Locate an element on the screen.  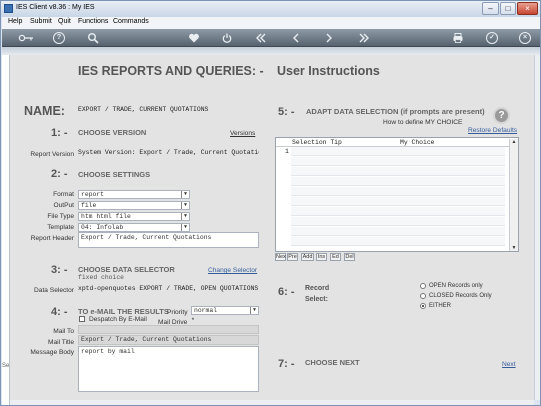
section1-title: CHOOSE VERSION is located at coordinates (112, 132).